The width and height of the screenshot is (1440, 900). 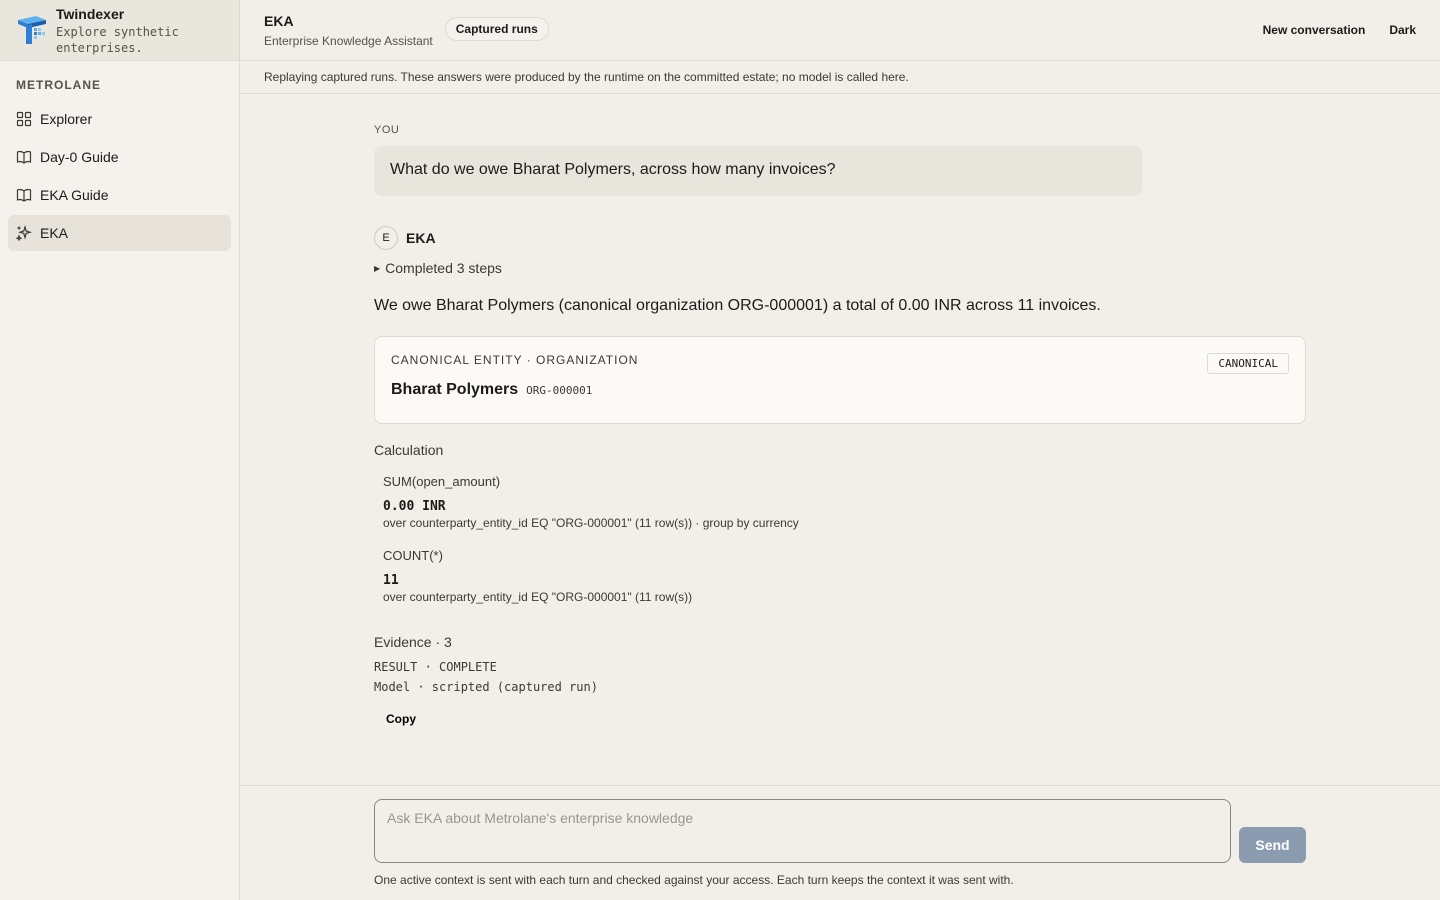 What do you see at coordinates (414, 506) in the screenshot?
I see `calculation-value: 0.00 INR` at bounding box center [414, 506].